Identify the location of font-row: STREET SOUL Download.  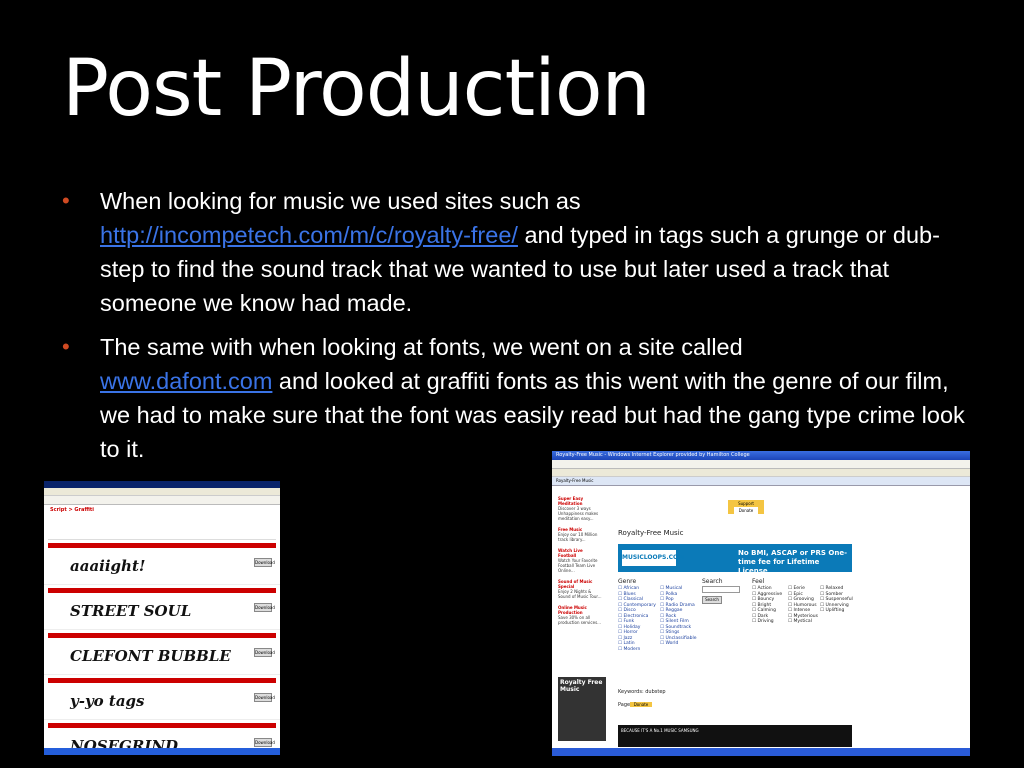
(162, 611).